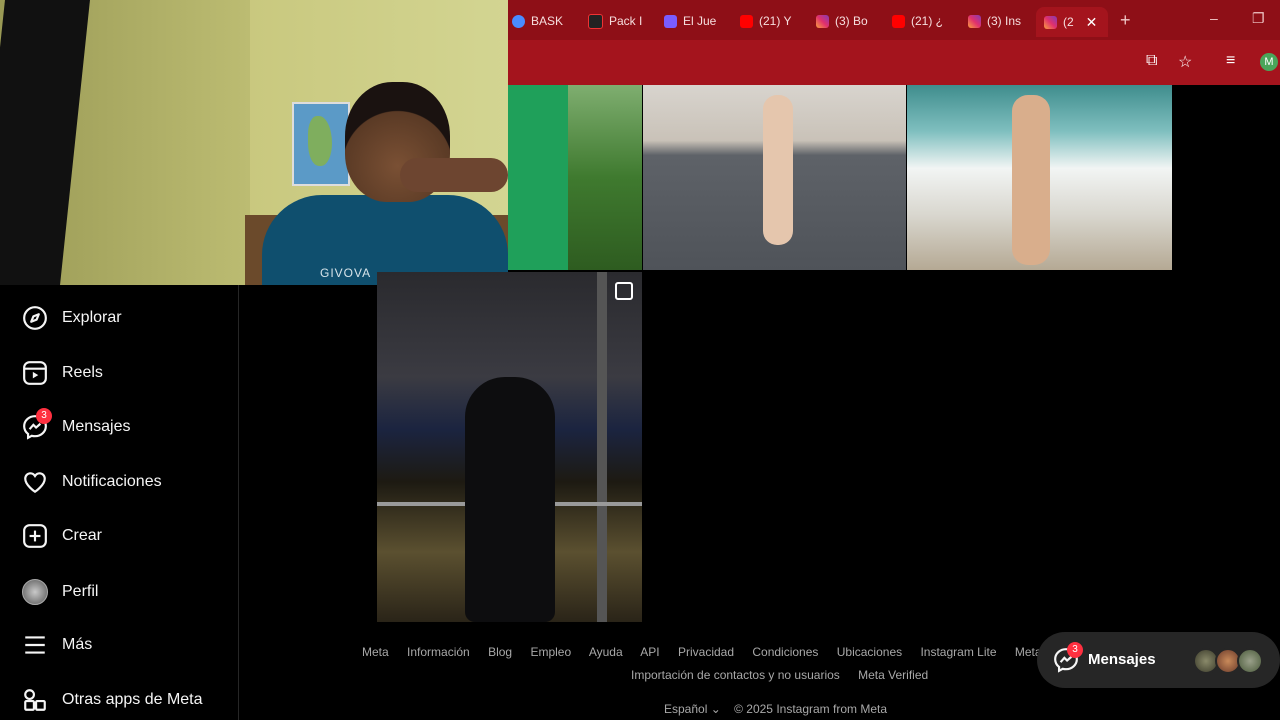  Describe the element at coordinates (894, 62) in the screenshot. I see `browser-toolbar` at that location.